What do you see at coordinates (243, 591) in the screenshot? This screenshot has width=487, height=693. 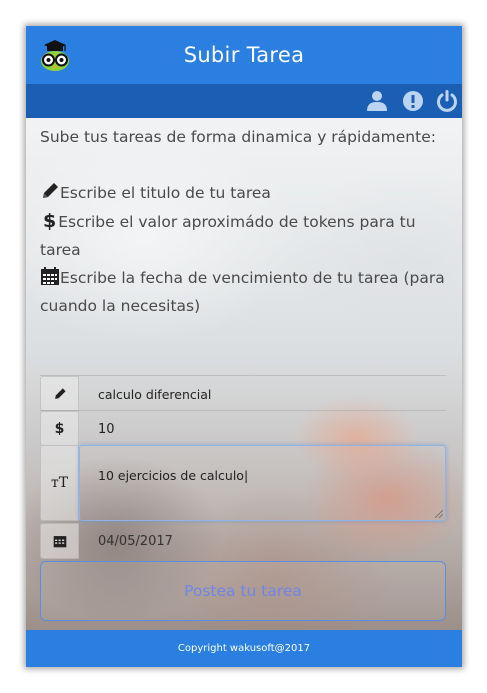 I see `post-task-button: Postea tu tarea` at bounding box center [243, 591].